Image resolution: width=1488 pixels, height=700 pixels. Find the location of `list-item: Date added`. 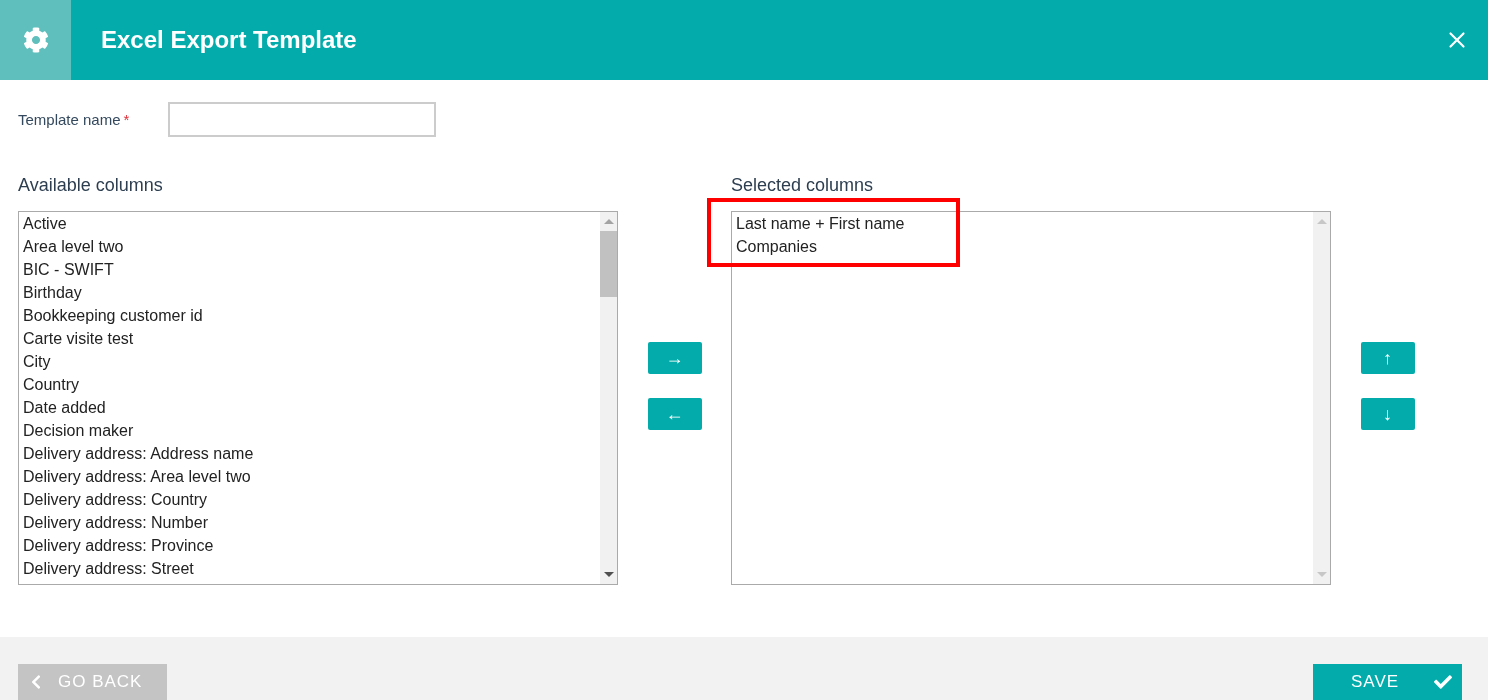

list-item: Date added is located at coordinates (309, 407).